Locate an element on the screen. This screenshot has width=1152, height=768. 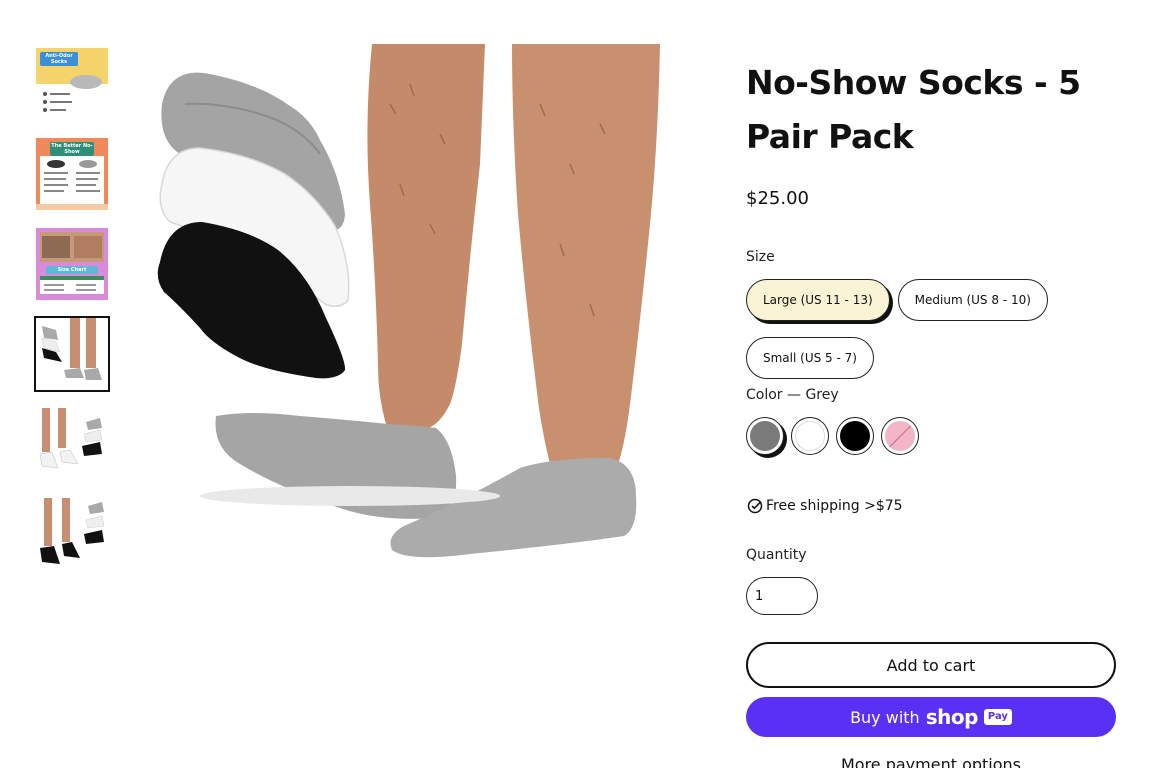
color-swatch-black is located at coordinates (855, 436).